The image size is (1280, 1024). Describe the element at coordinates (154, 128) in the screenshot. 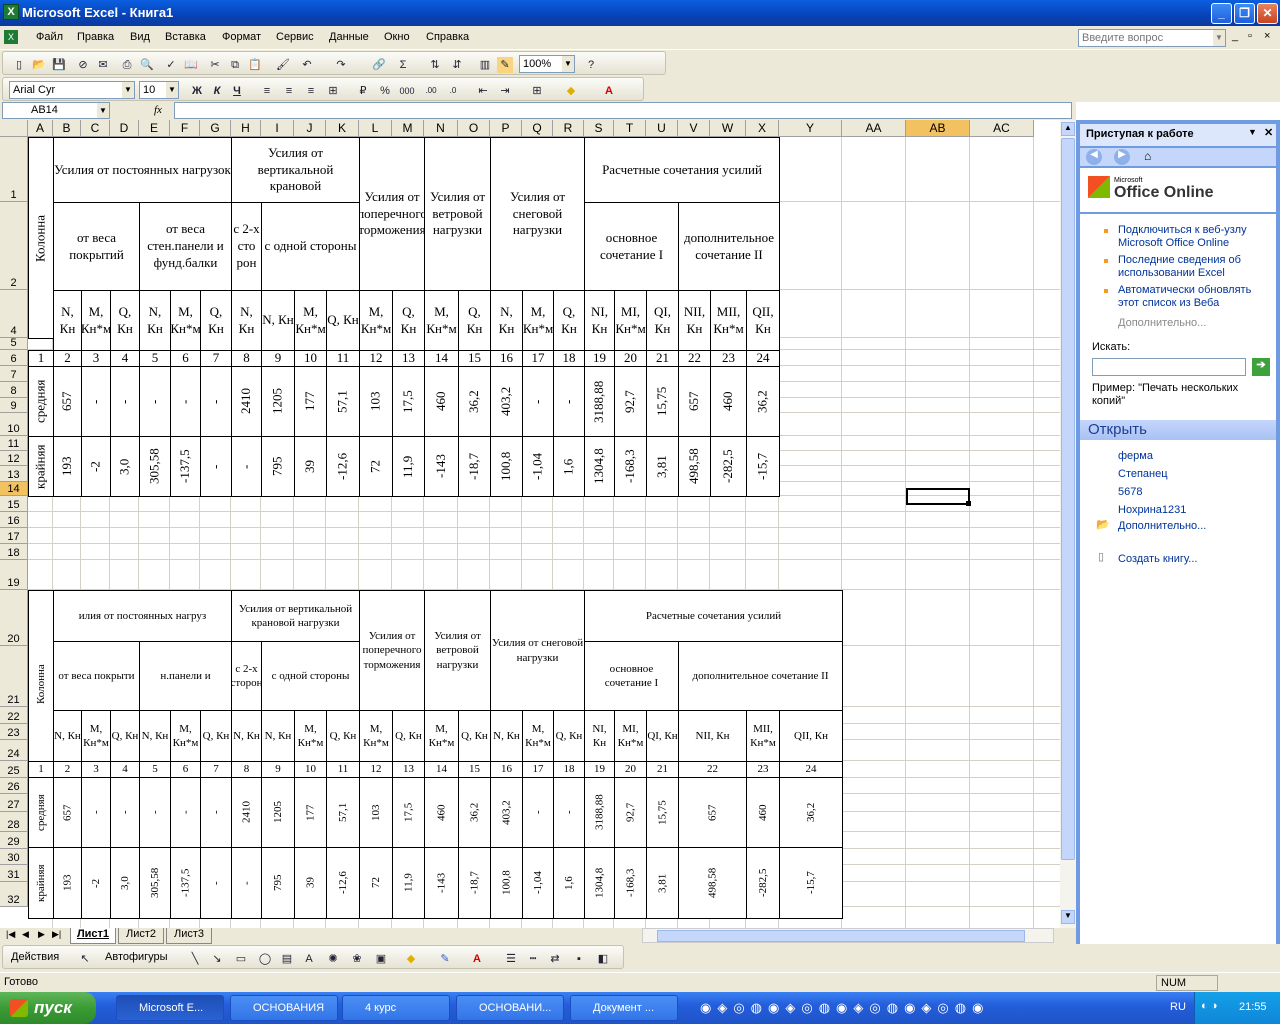

I see `column-header-E: E` at that location.